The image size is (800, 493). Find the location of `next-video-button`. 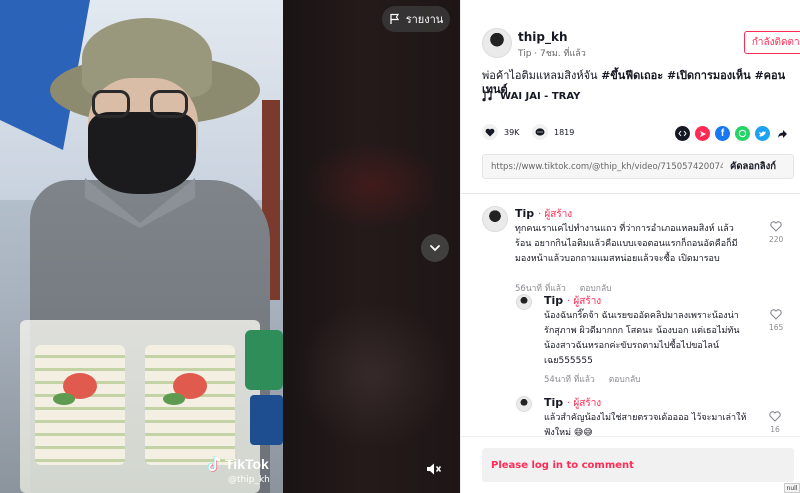

next-video-button is located at coordinates (435, 248).